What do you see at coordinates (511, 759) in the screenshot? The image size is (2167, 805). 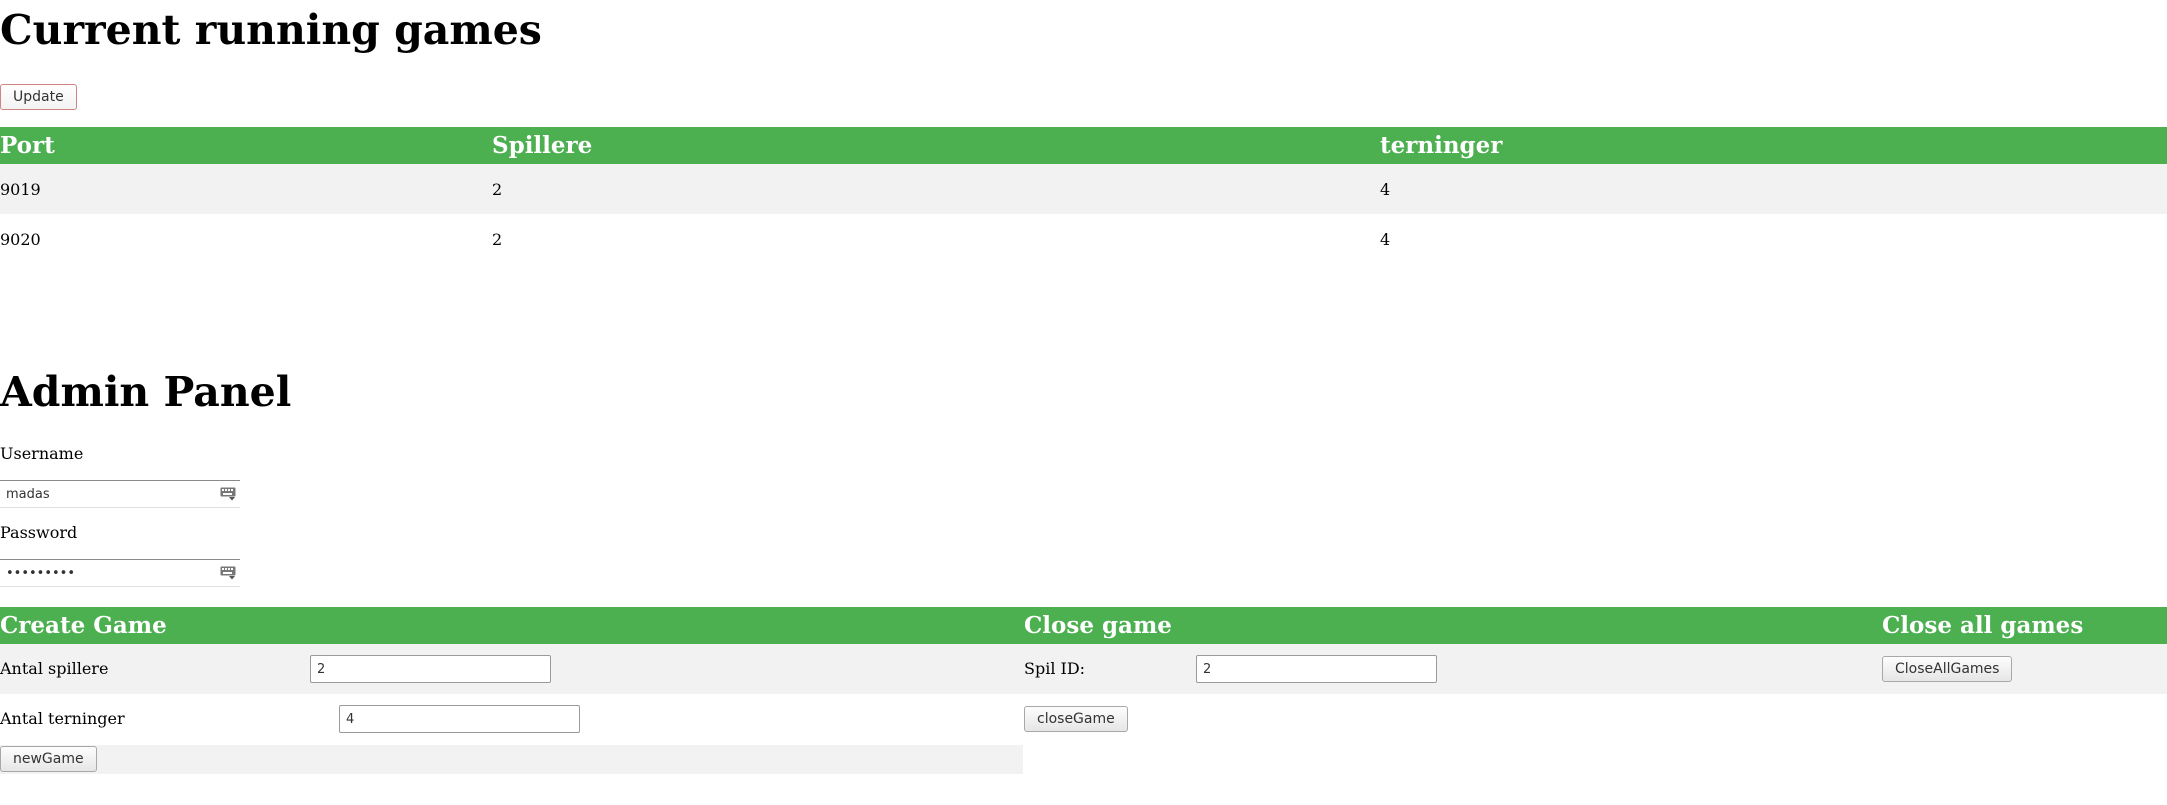 I see `create-submit-row-background` at bounding box center [511, 759].